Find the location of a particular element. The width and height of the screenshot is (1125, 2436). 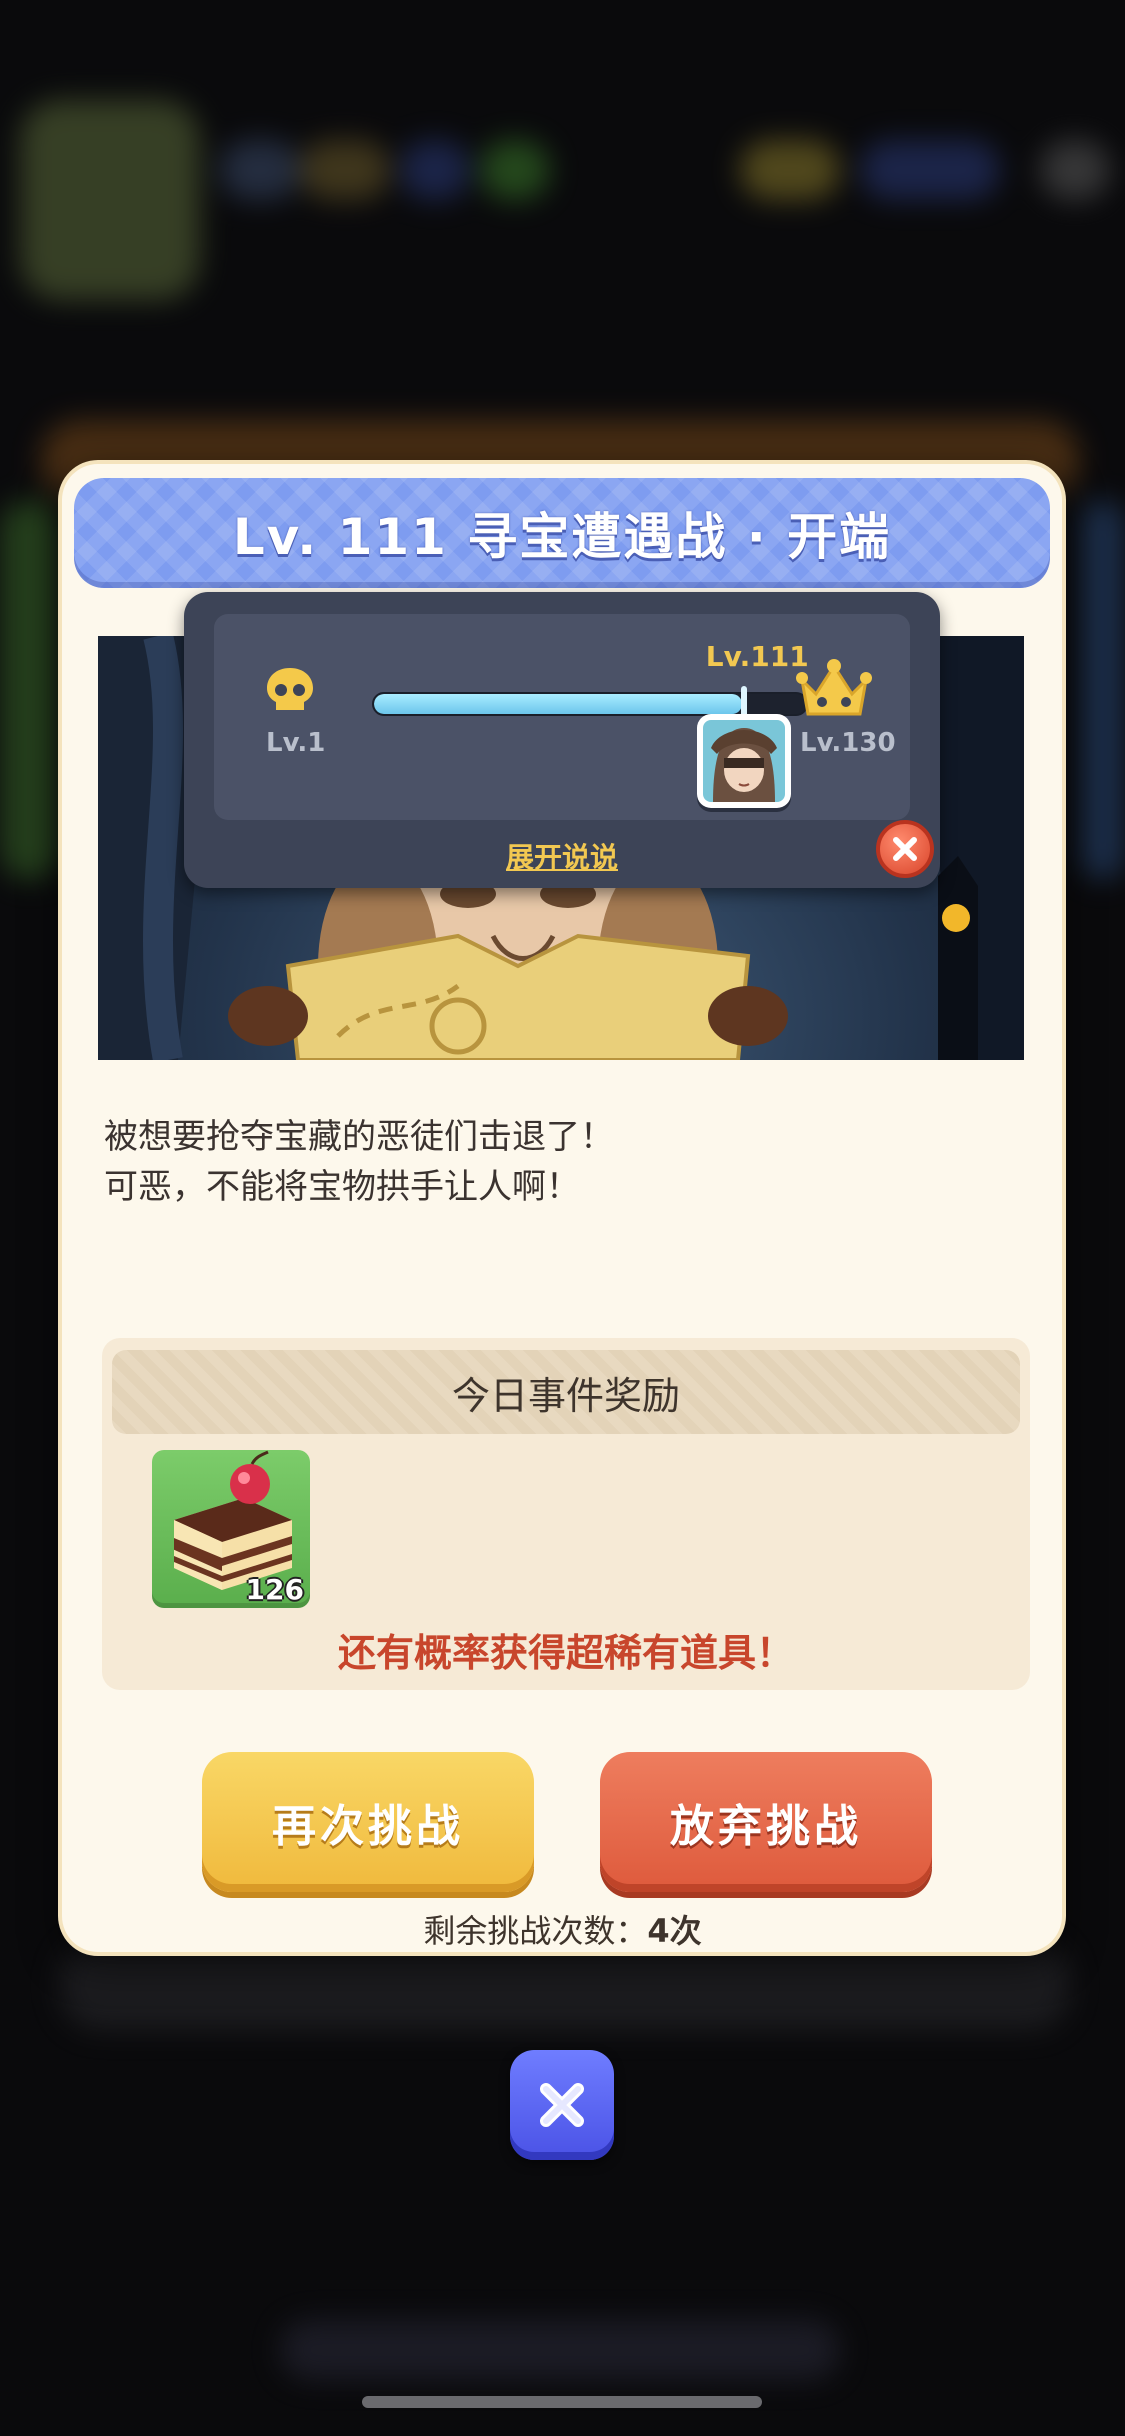

player-avatar is located at coordinates (743, 761).